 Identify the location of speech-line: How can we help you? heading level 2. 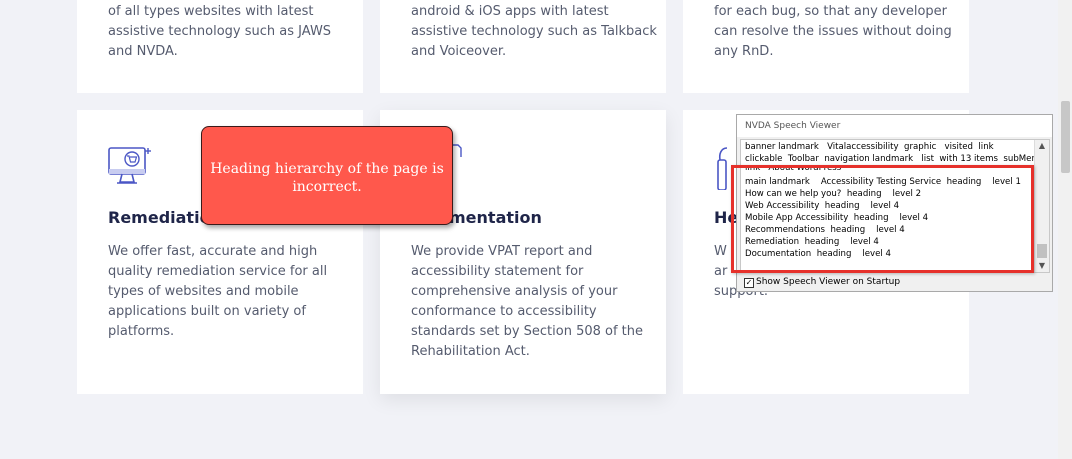
(833, 194).